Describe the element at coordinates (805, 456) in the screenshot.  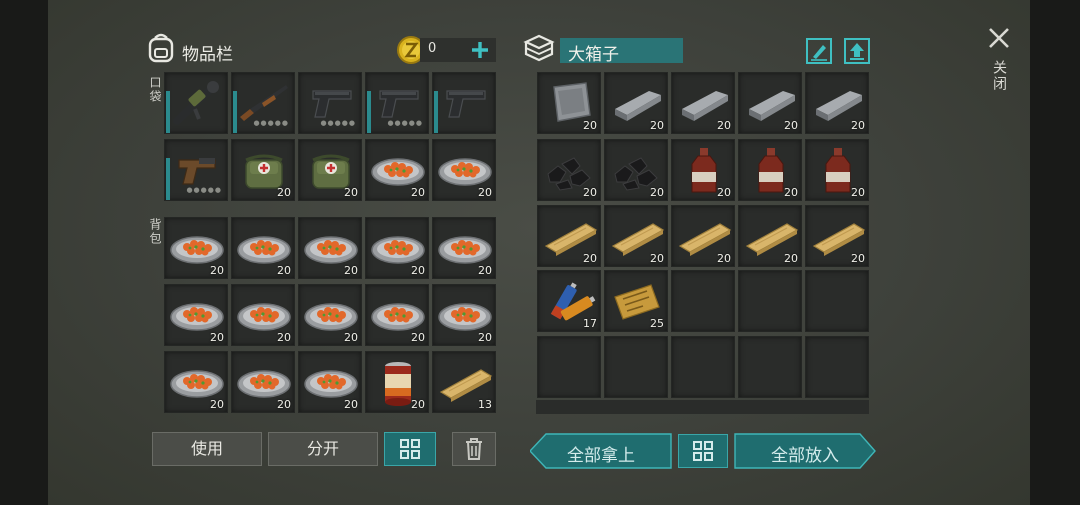
I see `put-all-label: 全部放入` at that location.